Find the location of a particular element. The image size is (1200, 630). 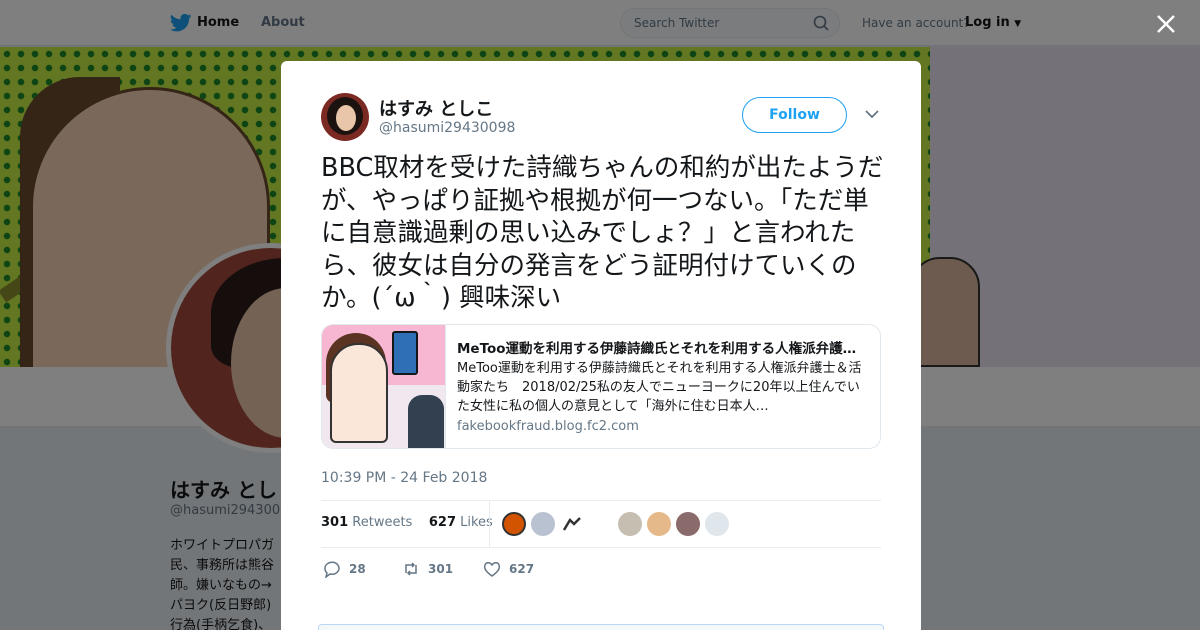

likes-count: 627 is located at coordinates (442, 522).